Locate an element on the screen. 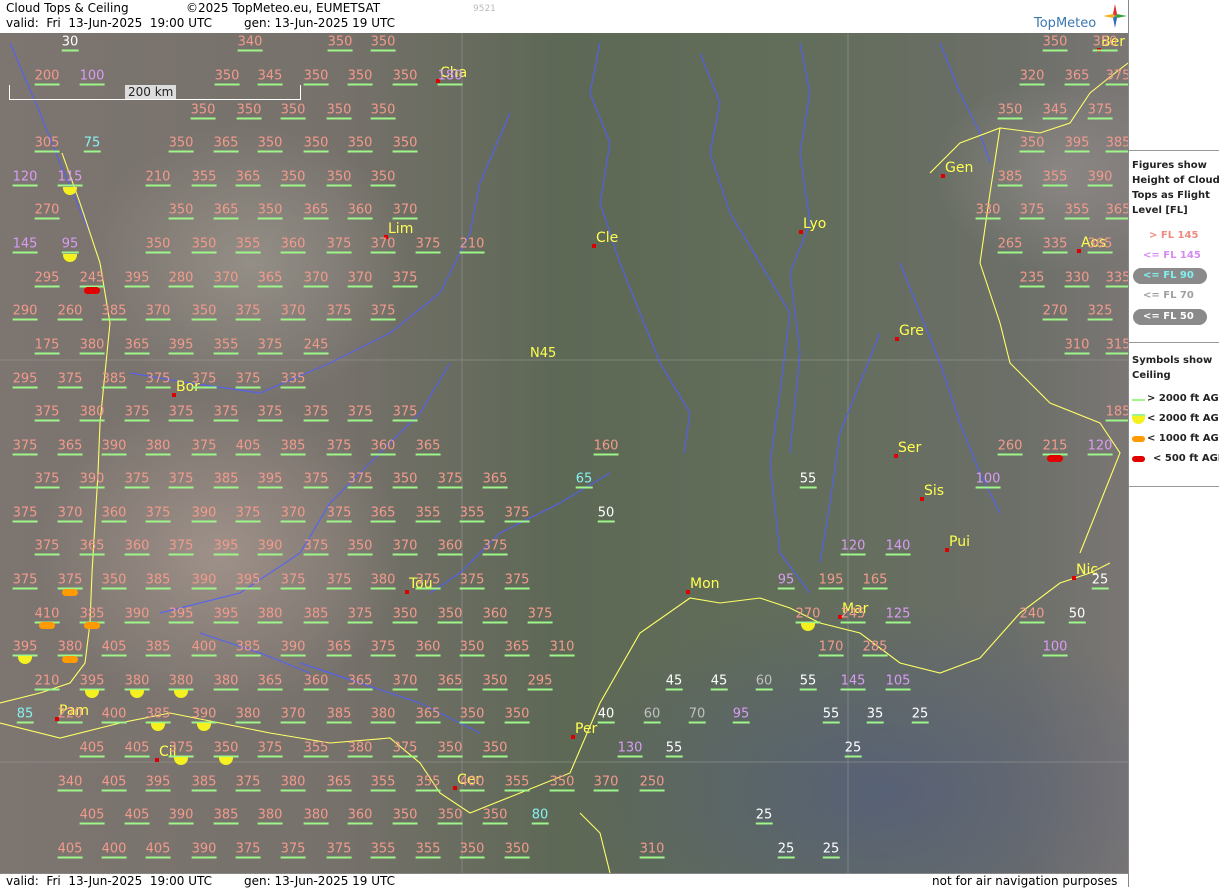 The image size is (1219, 888). cloud-top-label: 100 is located at coordinates (988, 480).